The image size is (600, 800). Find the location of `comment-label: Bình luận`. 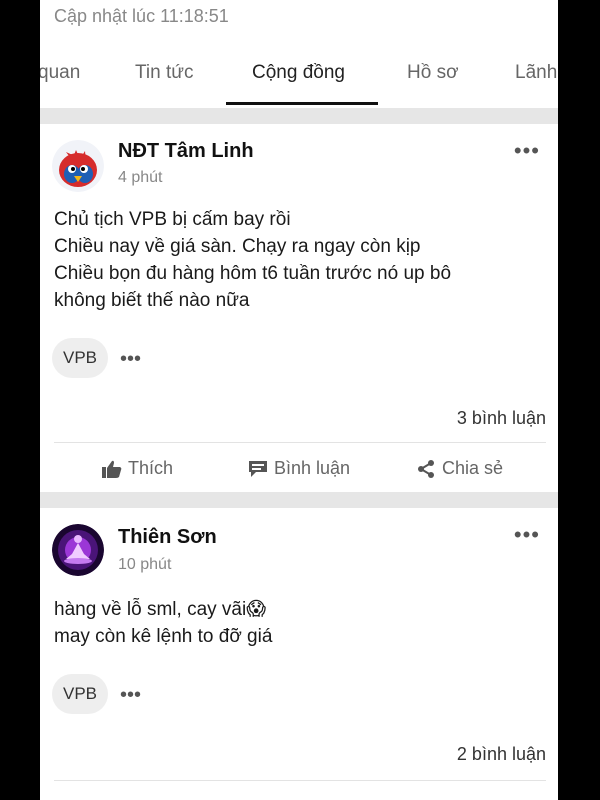

comment-label: Bình luận is located at coordinates (312, 468).